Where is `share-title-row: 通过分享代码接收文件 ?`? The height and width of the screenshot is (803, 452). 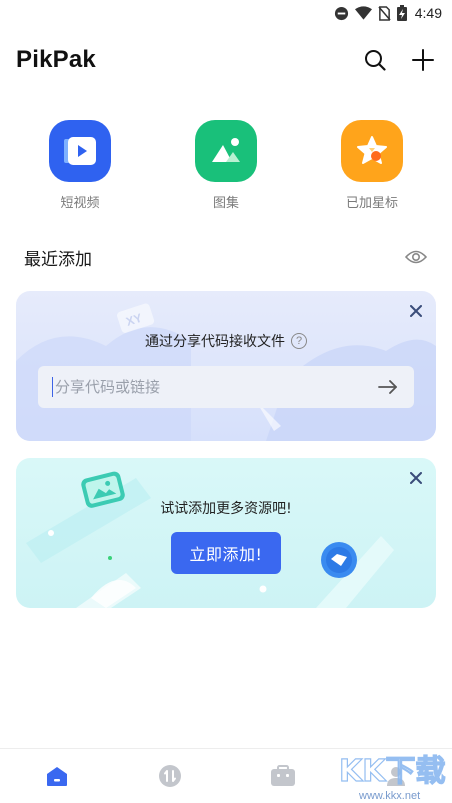
share-title-row: 通过分享代码接收文件 ? is located at coordinates (226, 341).